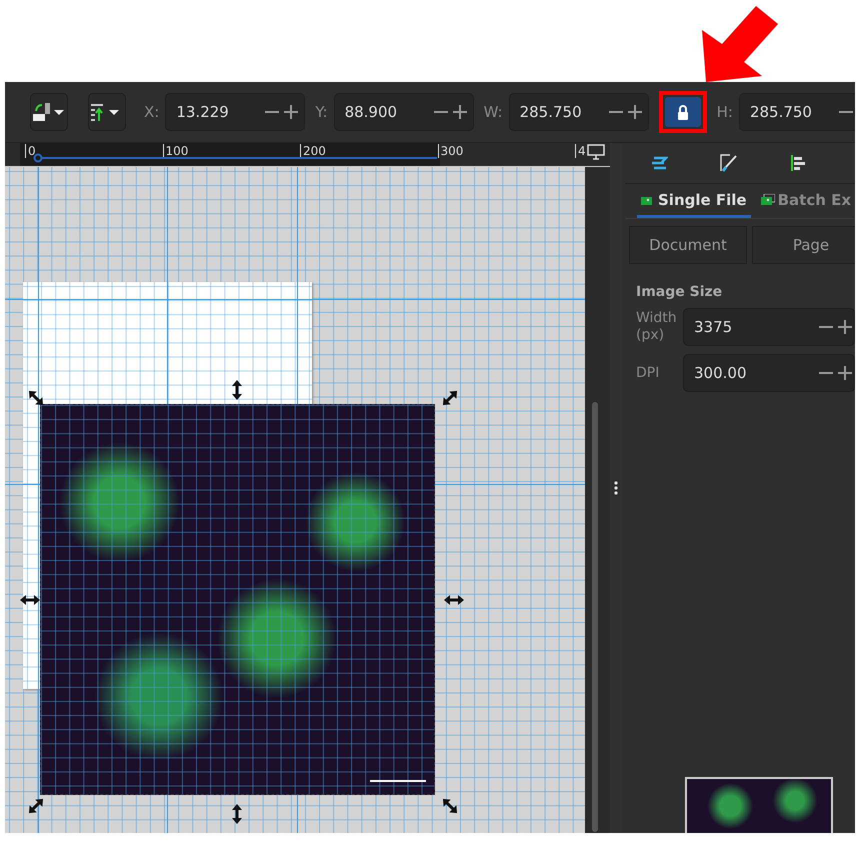 The image size is (859, 843). I want to click on display-icon, so click(596, 152).